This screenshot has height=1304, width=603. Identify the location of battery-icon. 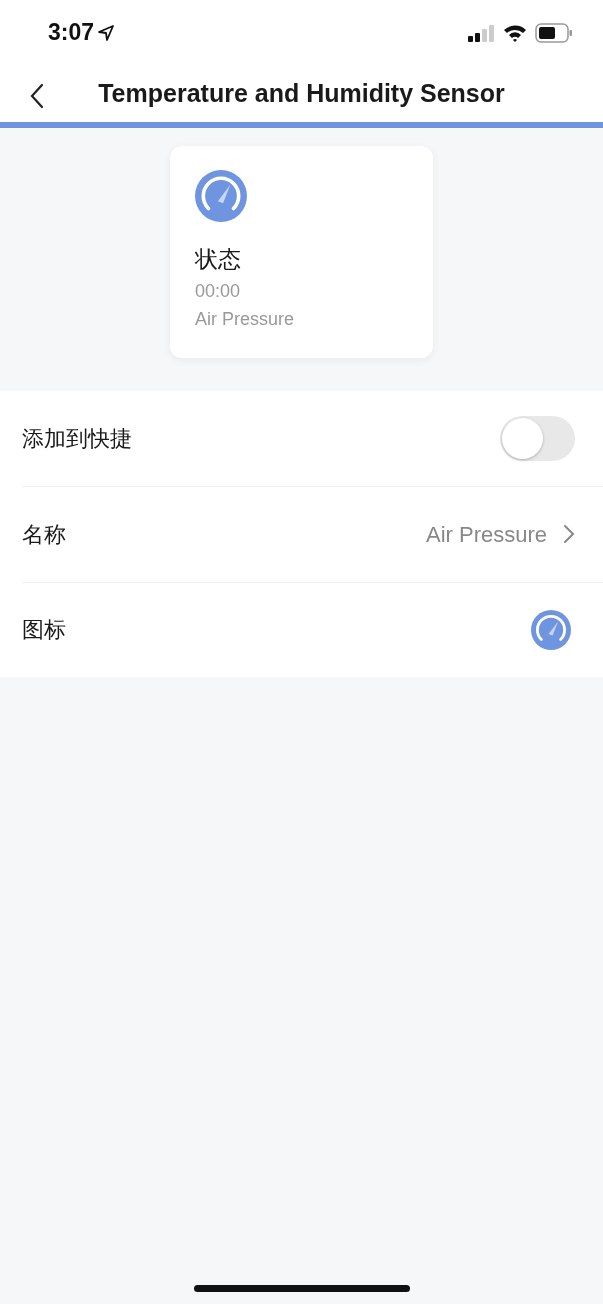
(554, 32).